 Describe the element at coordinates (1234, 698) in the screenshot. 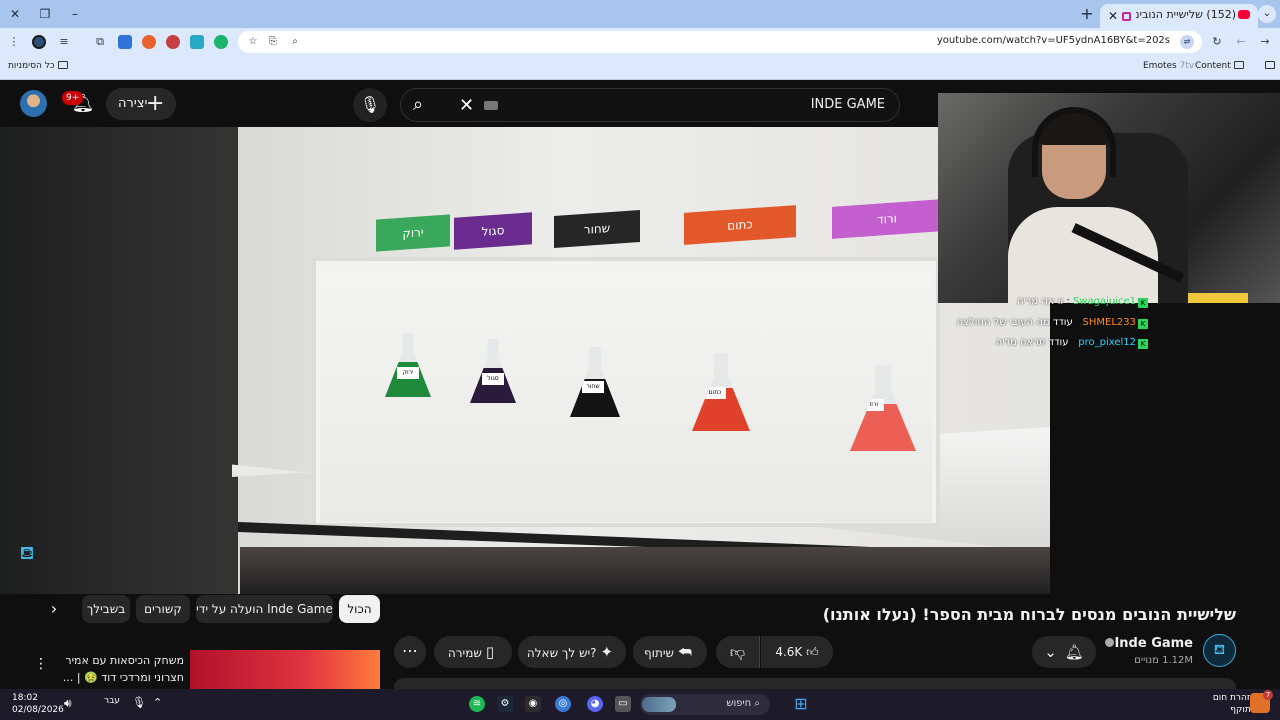

I see `weather-title: אזהרת חום` at that location.